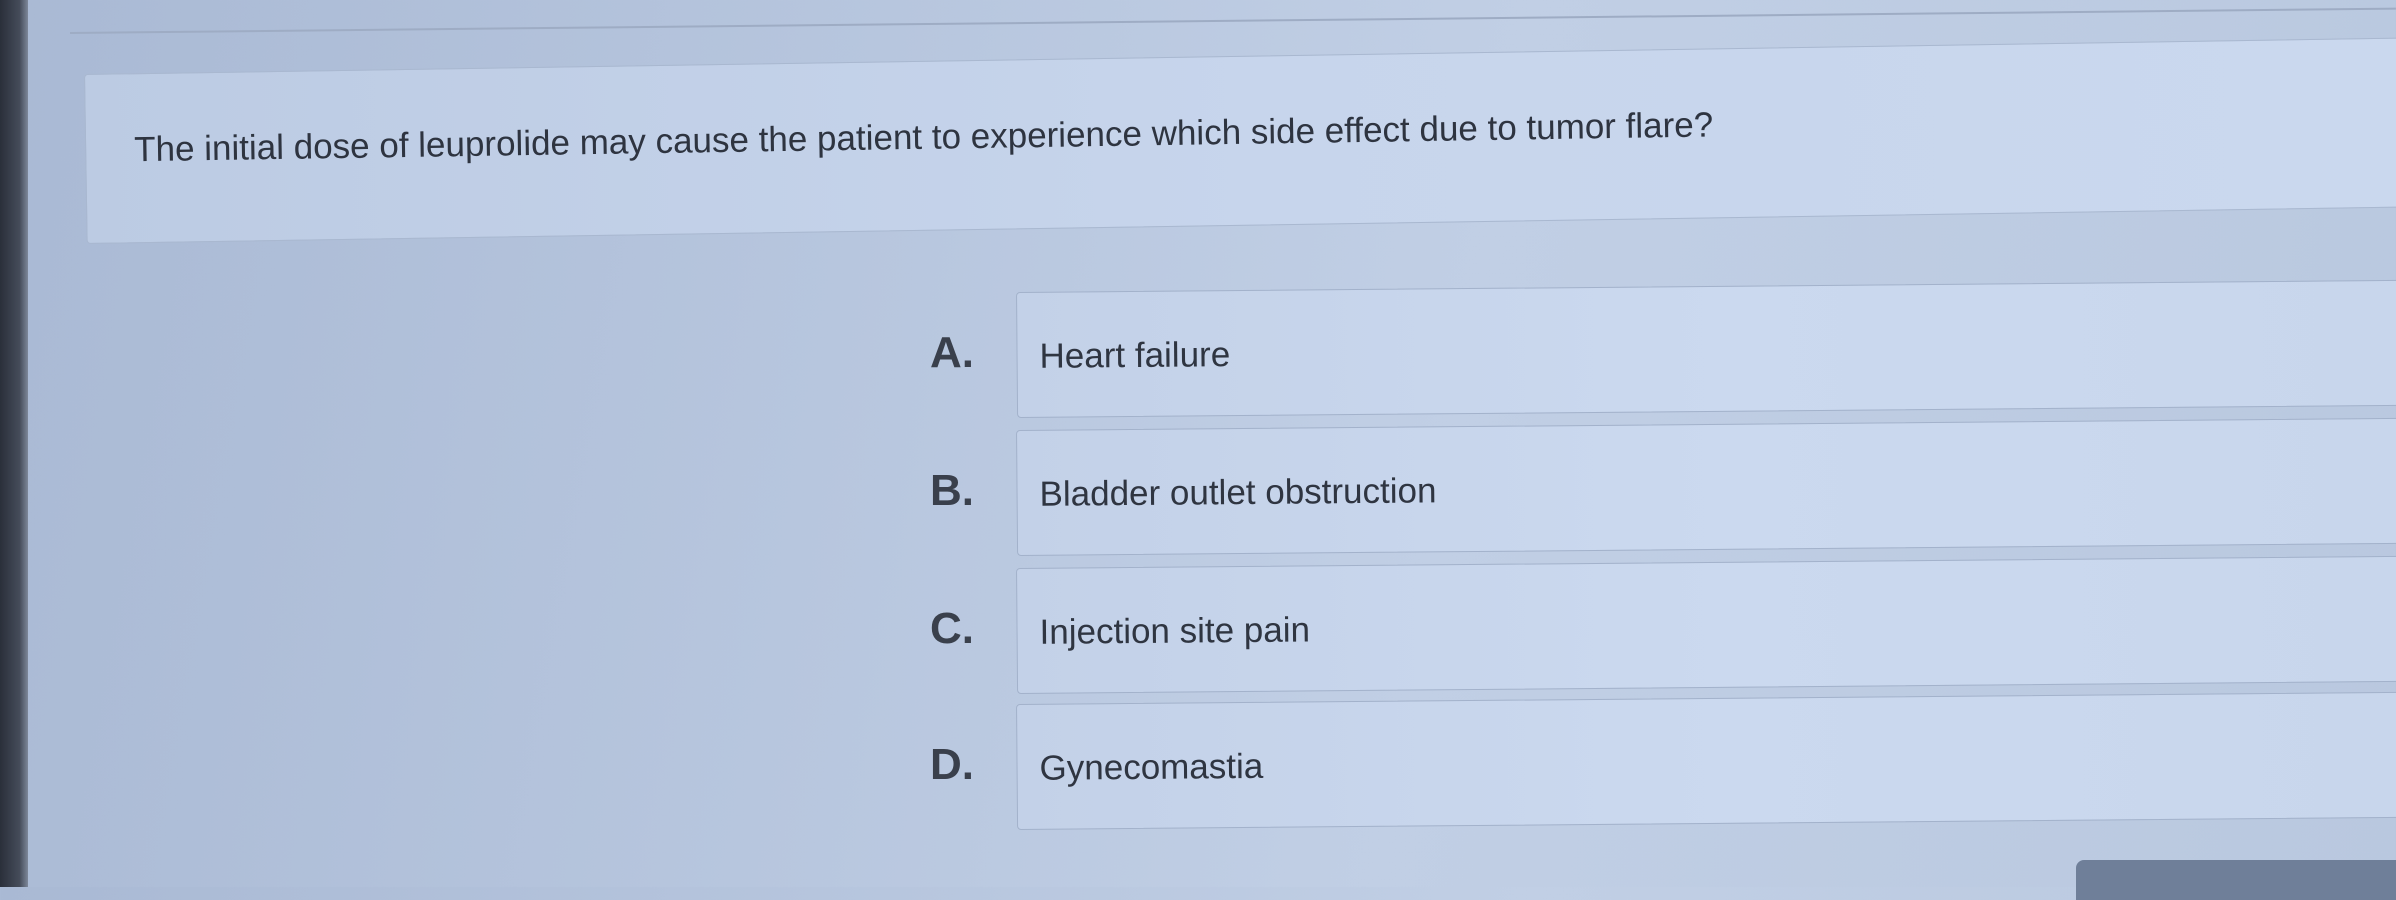 The image size is (2396, 900). What do you see at coordinates (1175, 631) in the screenshot?
I see `option-text: Injection site pain` at bounding box center [1175, 631].